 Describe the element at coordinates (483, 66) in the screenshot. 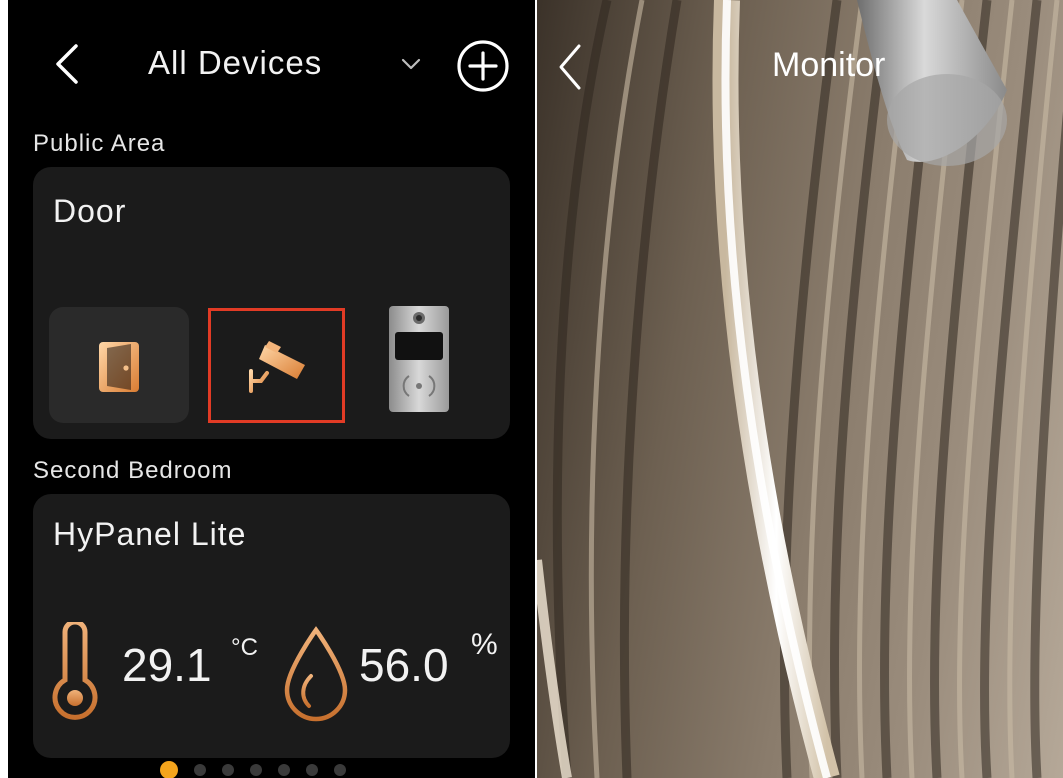

I see `add-icon` at that location.